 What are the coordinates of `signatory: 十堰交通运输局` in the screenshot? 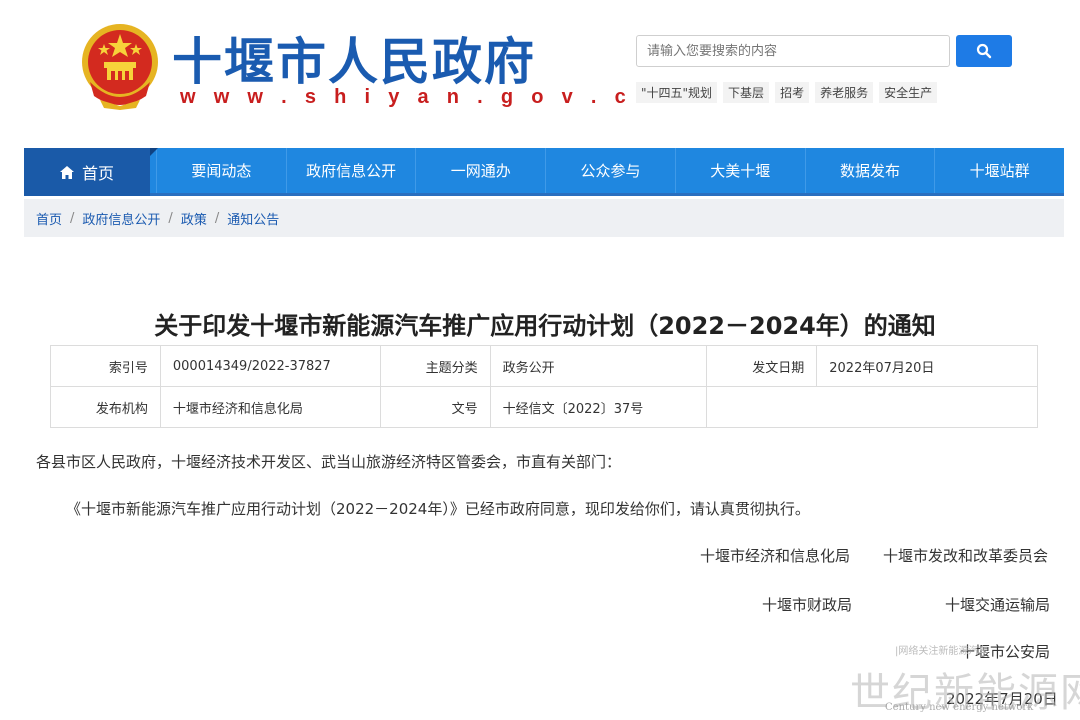 It's located at (998, 605).